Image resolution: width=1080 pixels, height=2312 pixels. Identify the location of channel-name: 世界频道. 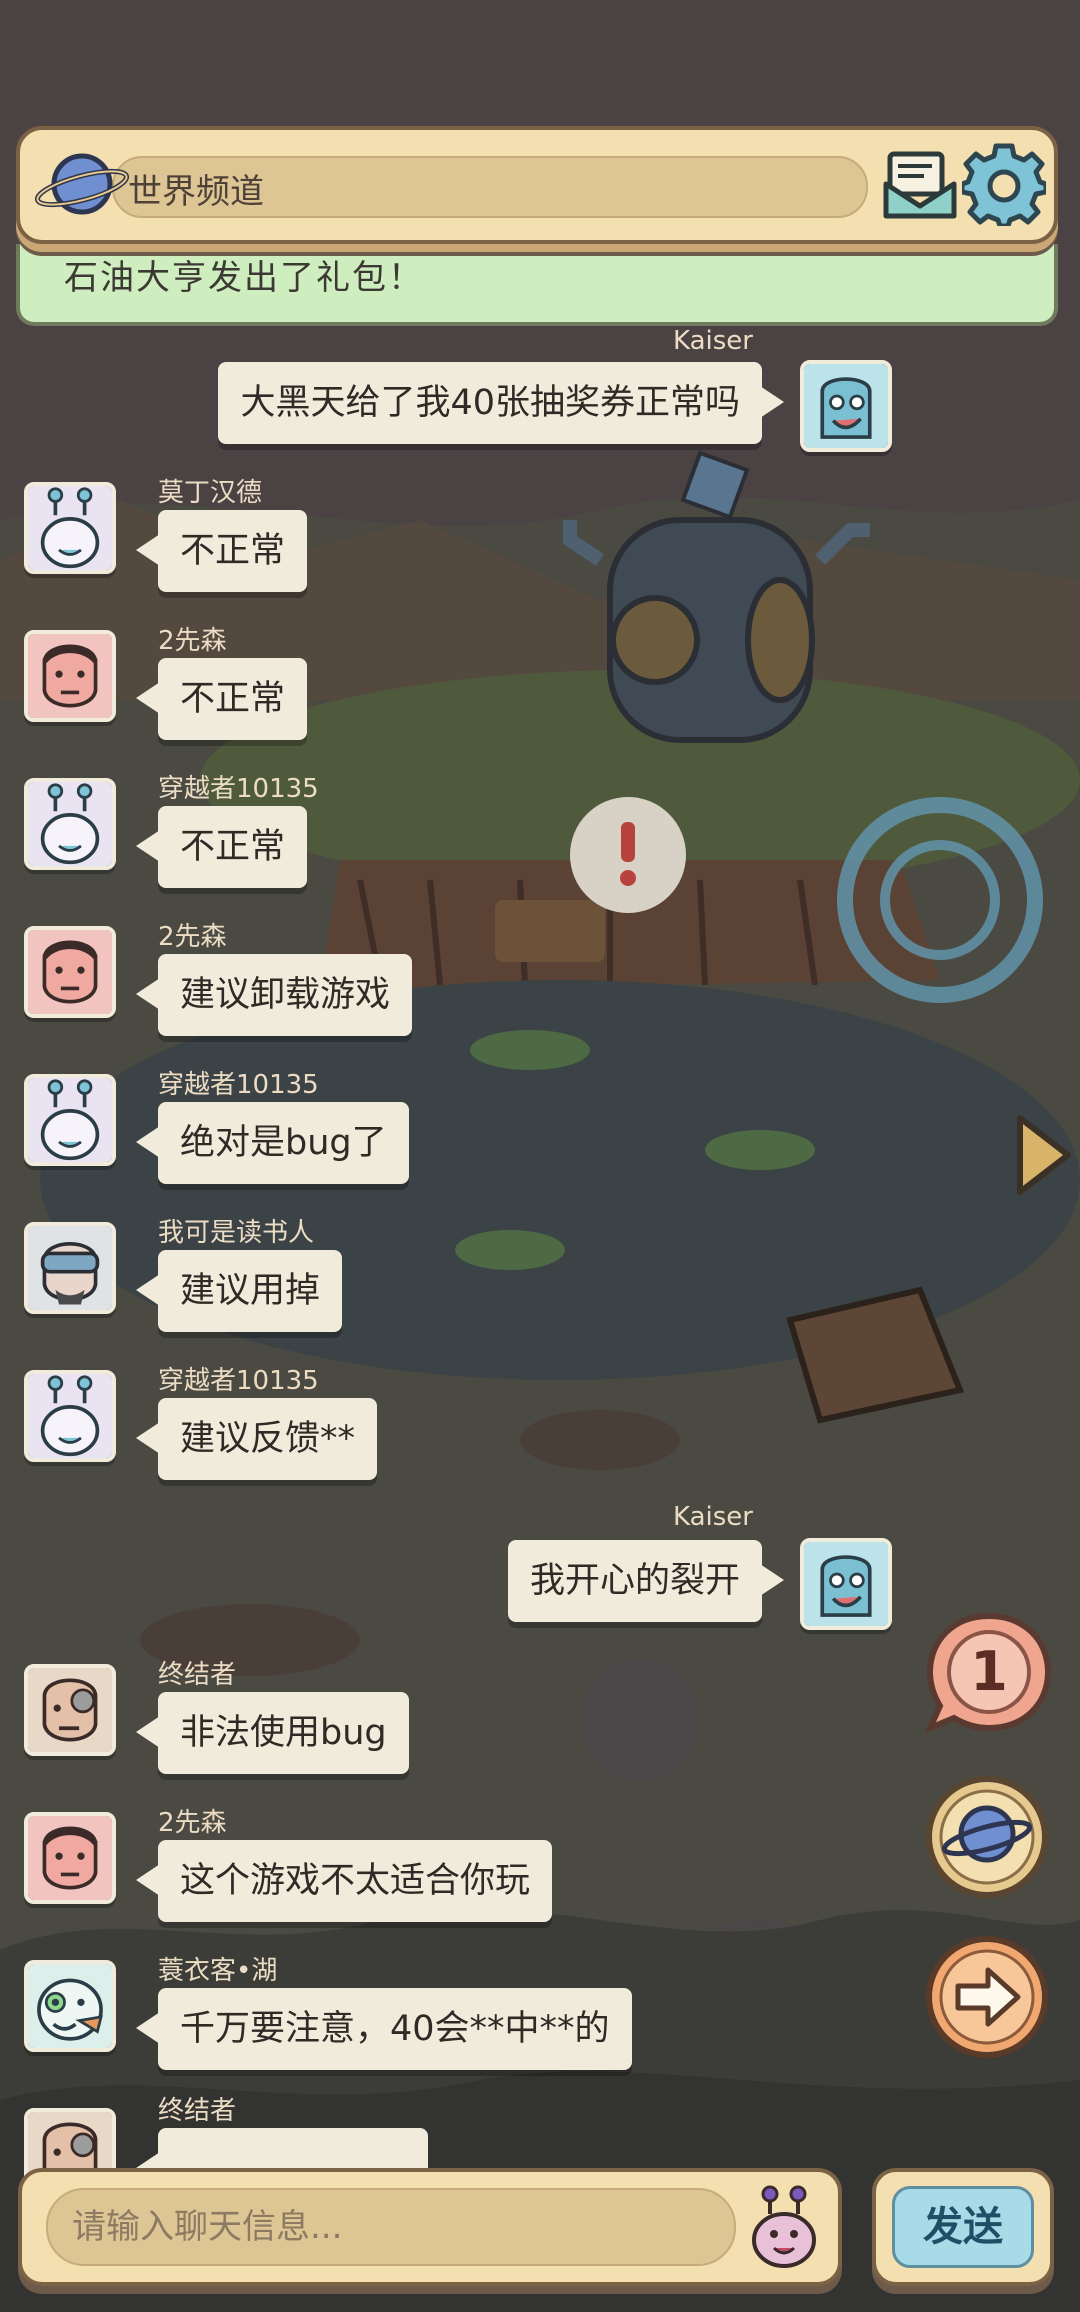
(196, 192).